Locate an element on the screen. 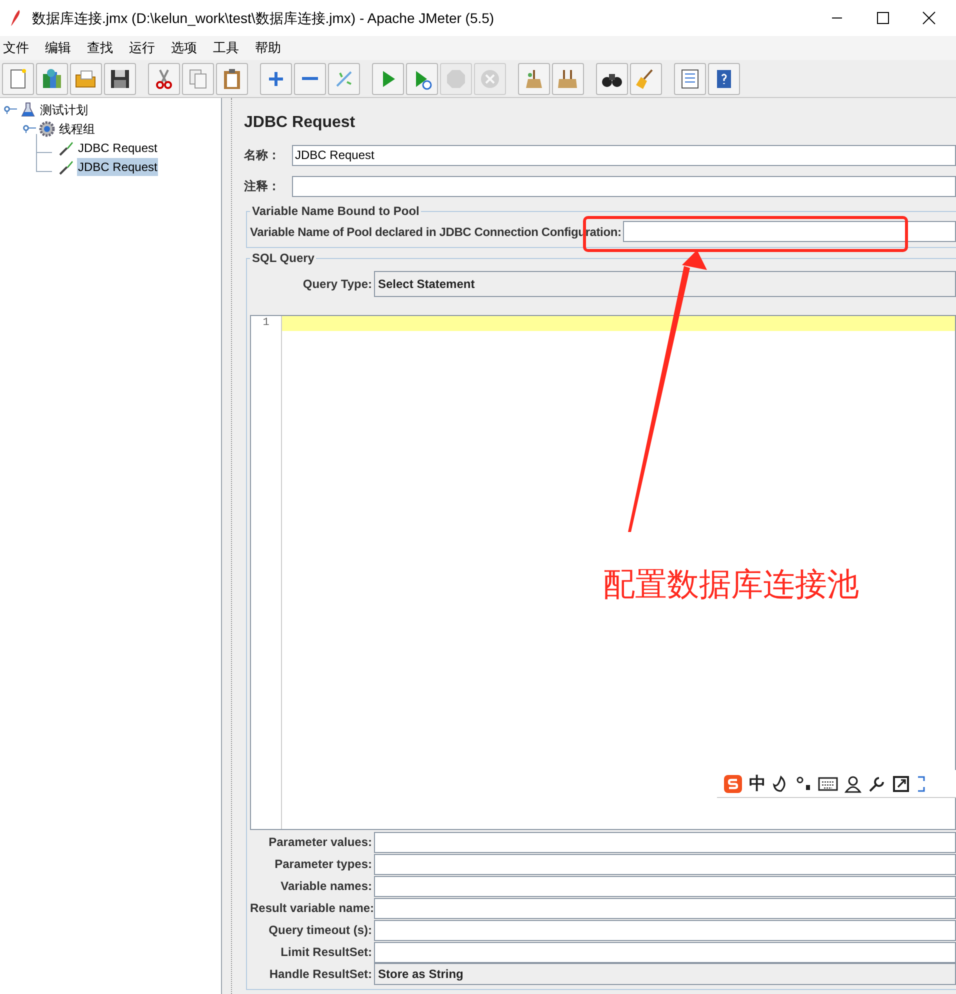 This screenshot has height=994, width=956. menu-item: 帮助 is located at coordinates (268, 48).